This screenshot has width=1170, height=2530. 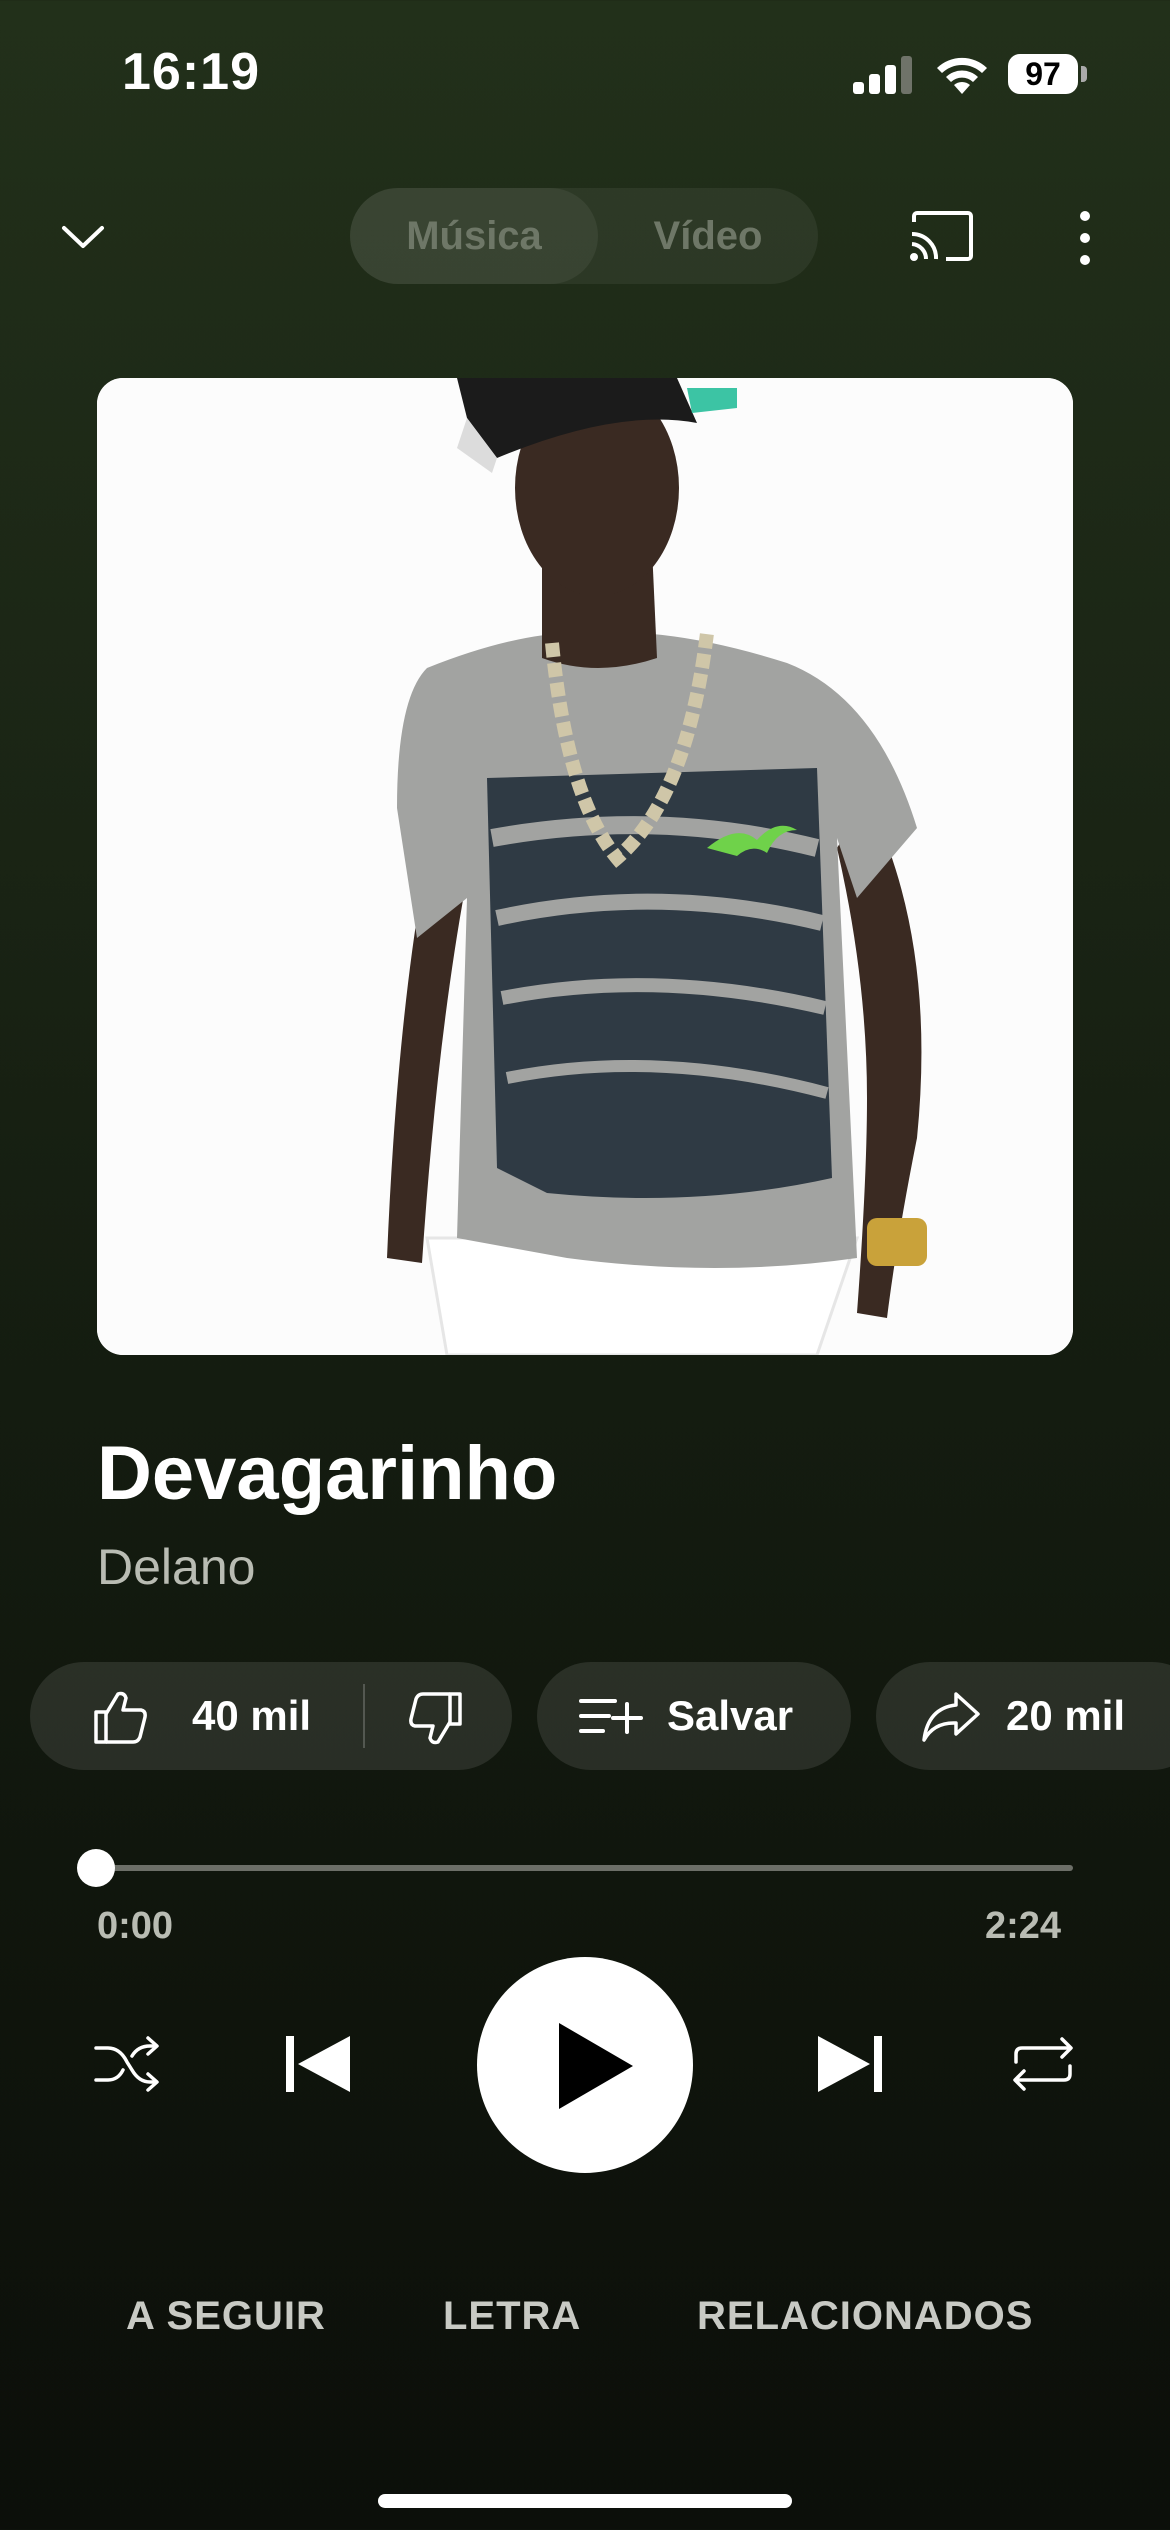 I want to click on tab-up-next: A SEGUIR, so click(x=226, y=2316).